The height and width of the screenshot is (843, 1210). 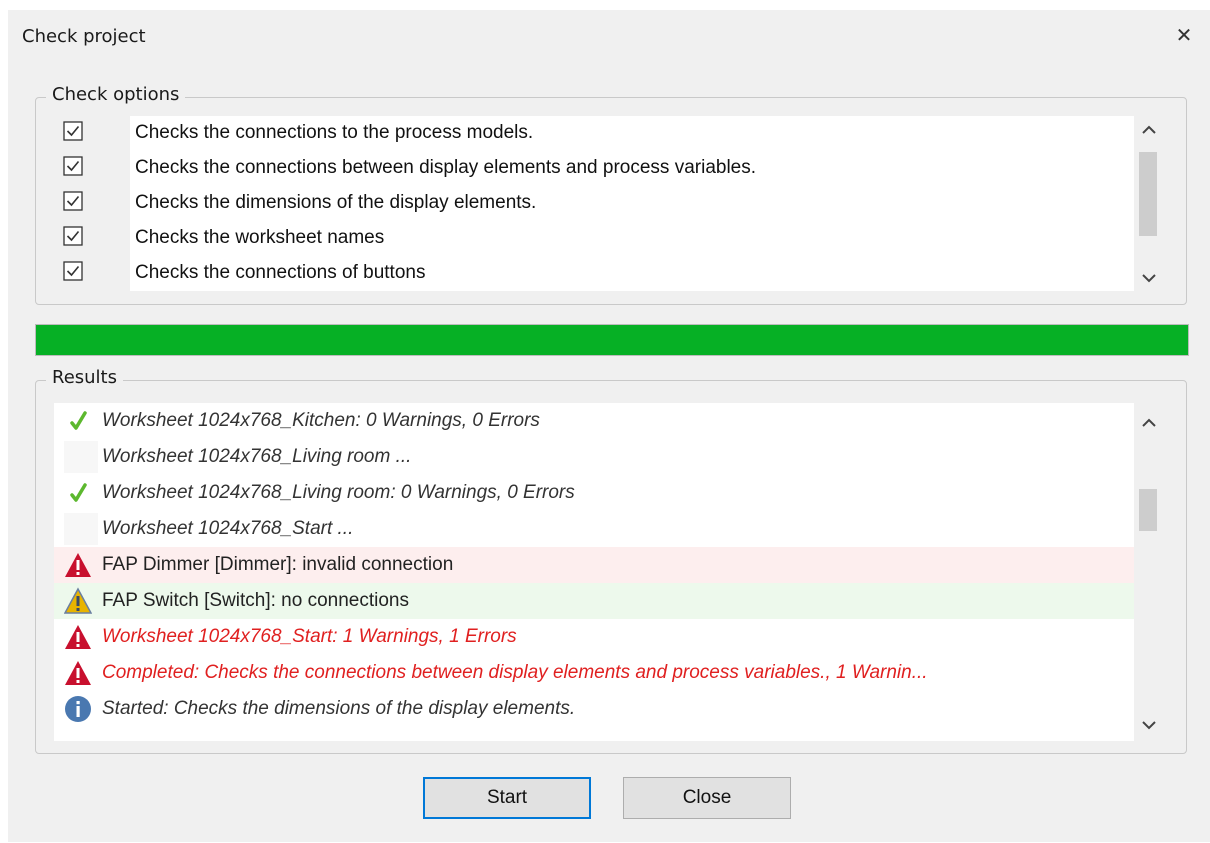 I want to click on results-scrollbar, so click(x=1149, y=572).